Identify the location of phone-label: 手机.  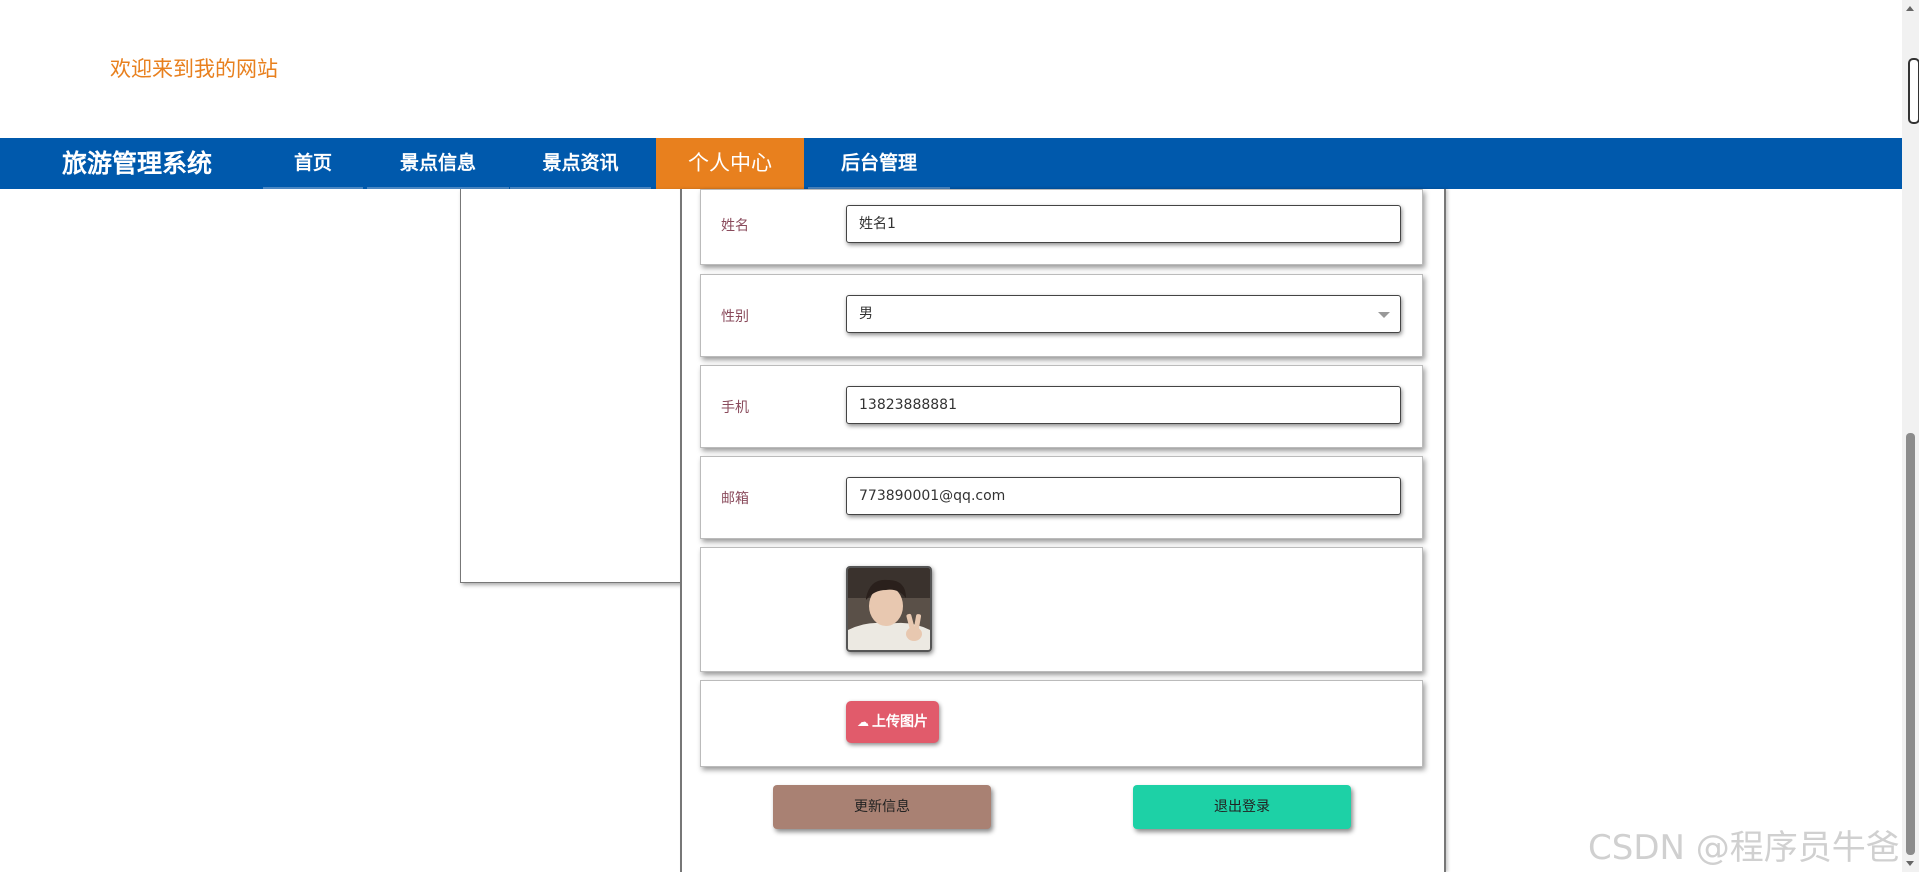
(735, 408).